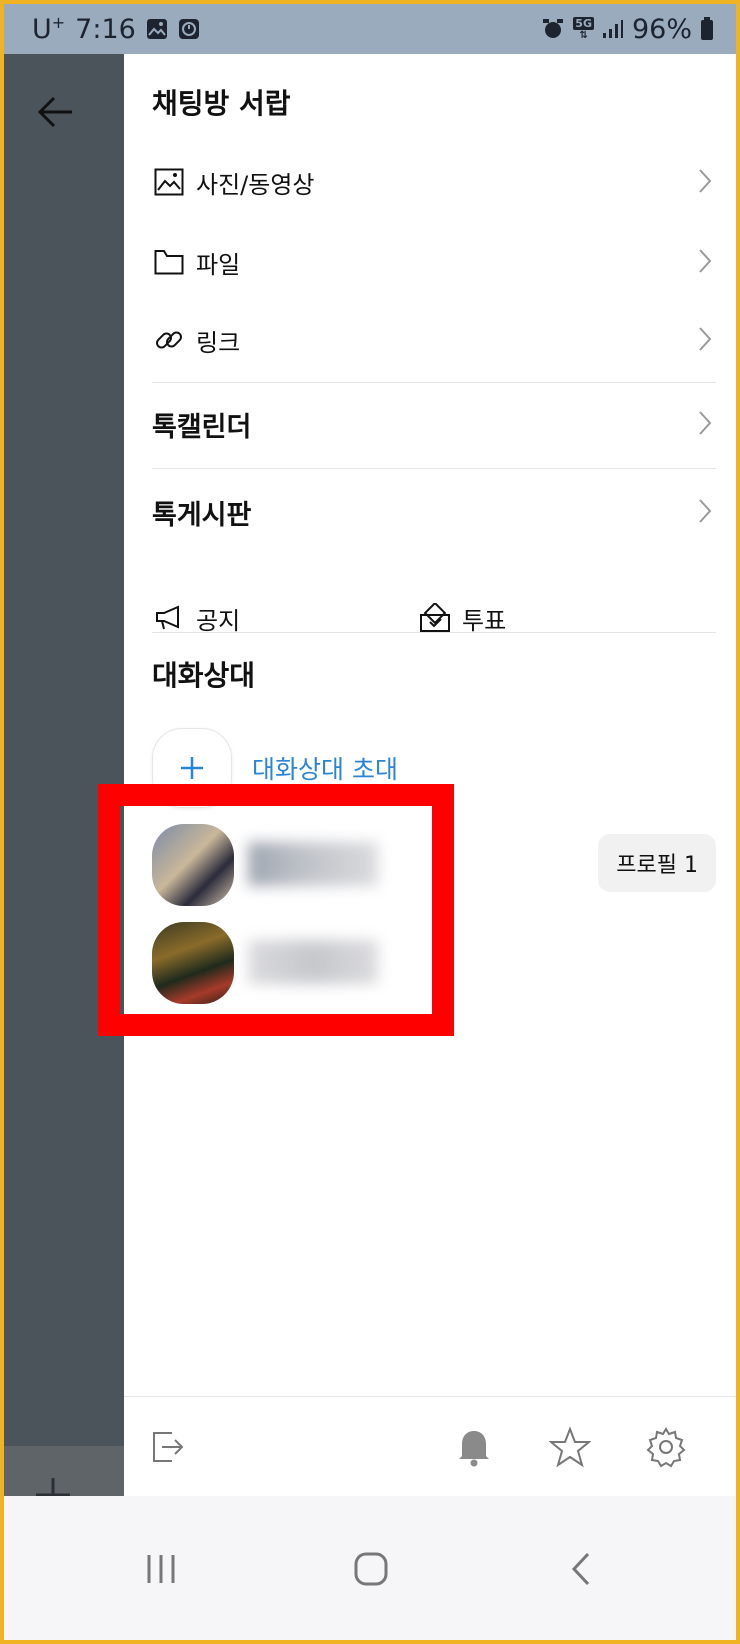 The width and height of the screenshot is (740, 1644). I want to click on recent-apps-icon, so click(161, 1569).